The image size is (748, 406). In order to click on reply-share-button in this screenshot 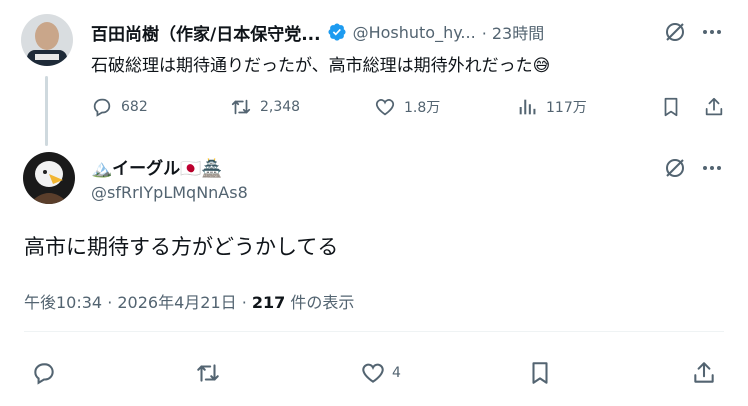, I will do `click(704, 373)`.